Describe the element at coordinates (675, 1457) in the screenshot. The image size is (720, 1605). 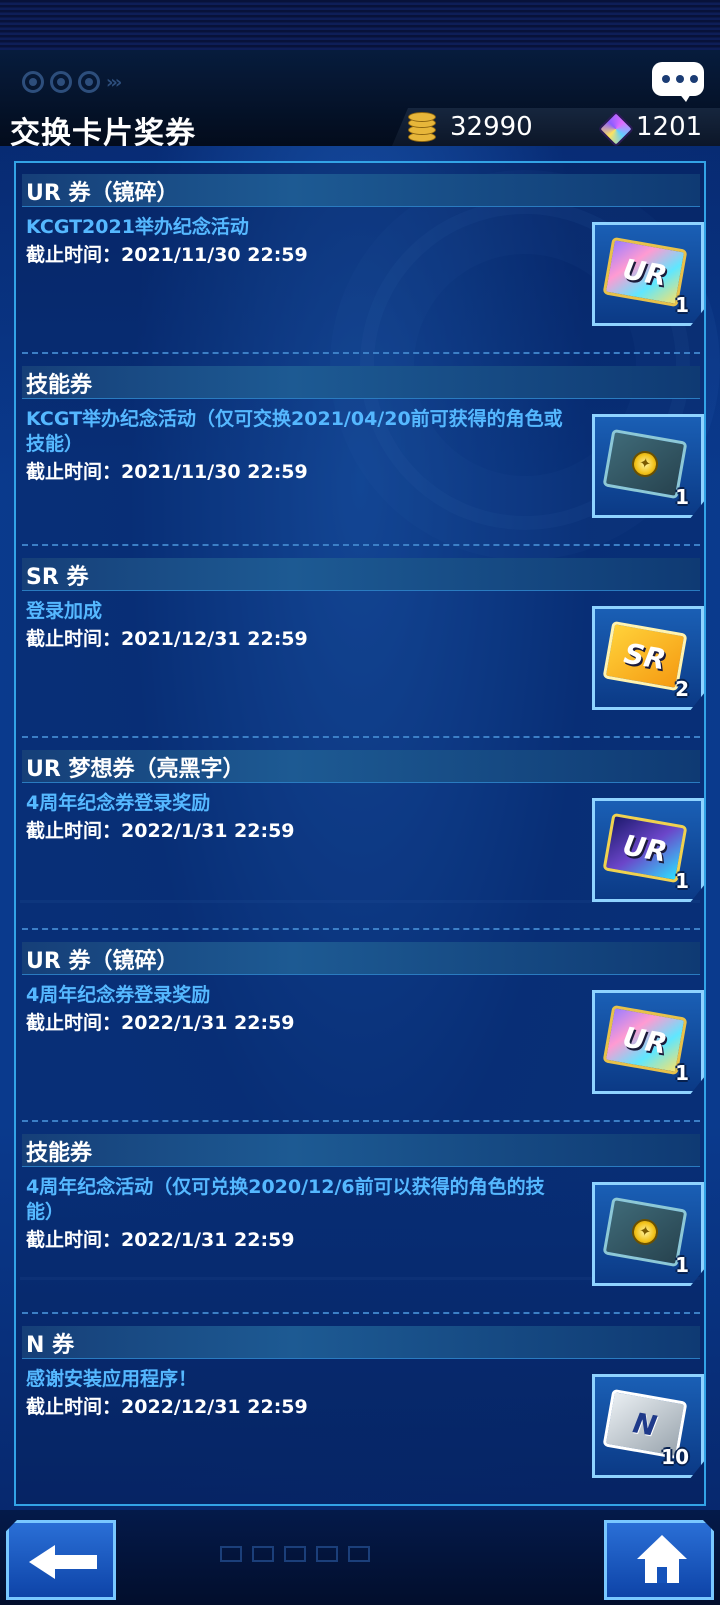
I see `ticket-count: 10` at that location.